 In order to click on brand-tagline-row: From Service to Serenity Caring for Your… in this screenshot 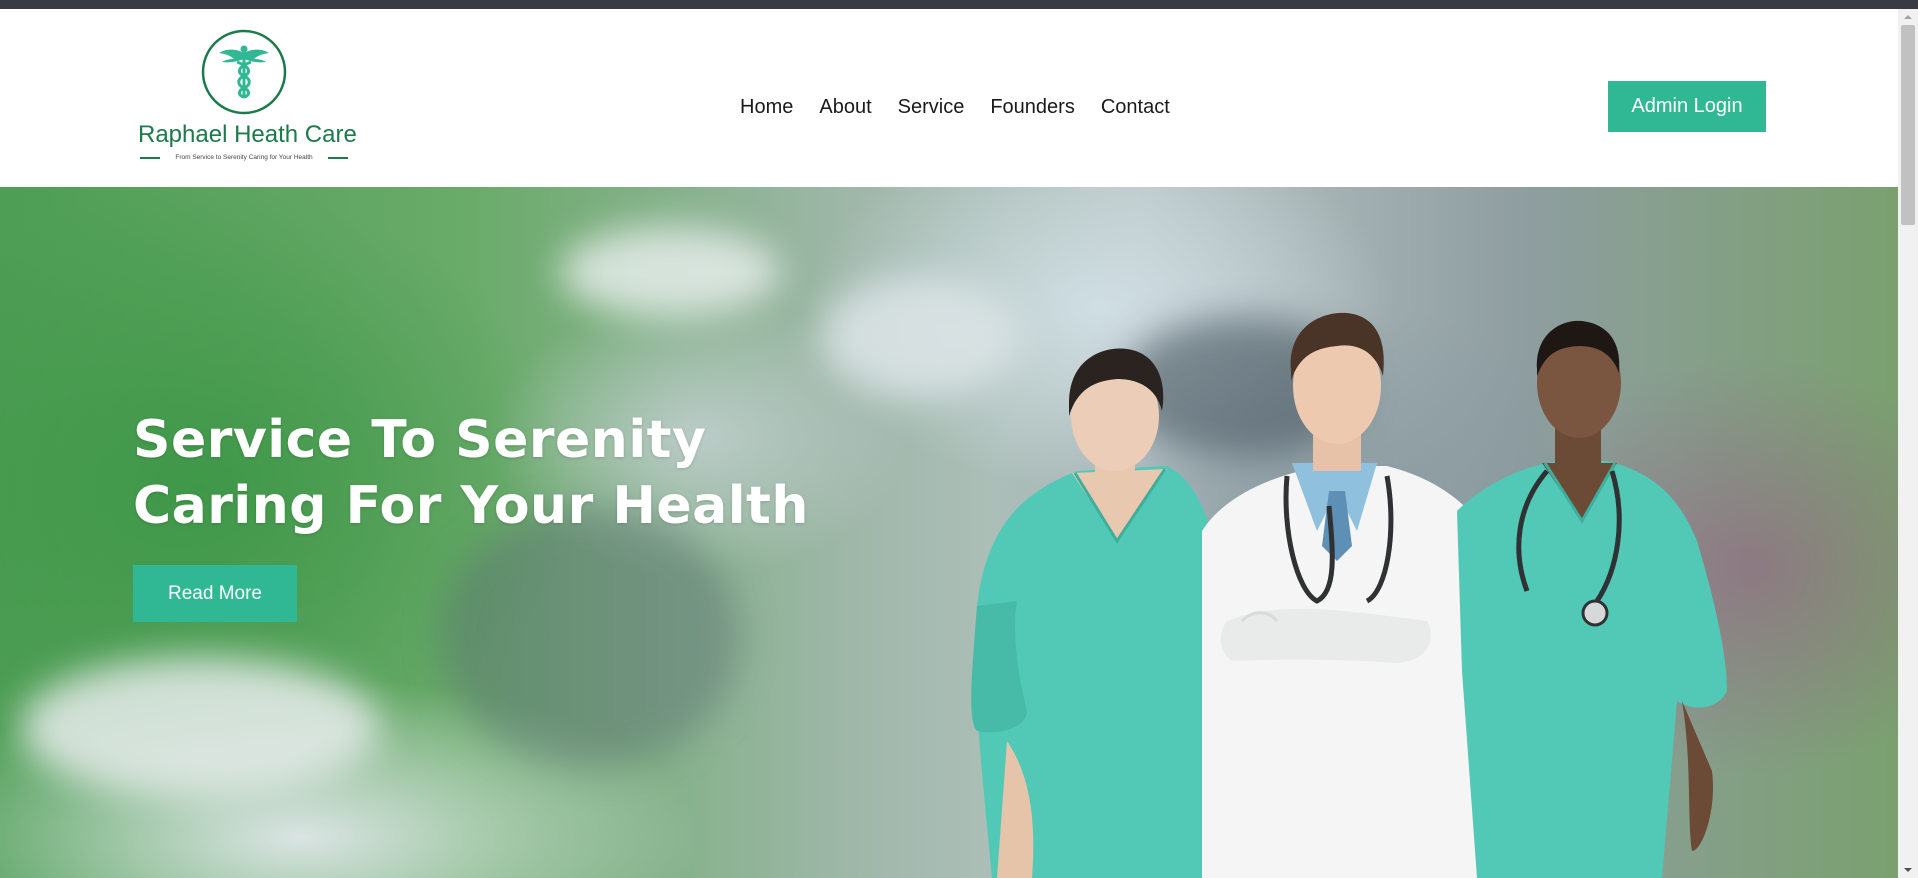, I will do `click(244, 158)`.